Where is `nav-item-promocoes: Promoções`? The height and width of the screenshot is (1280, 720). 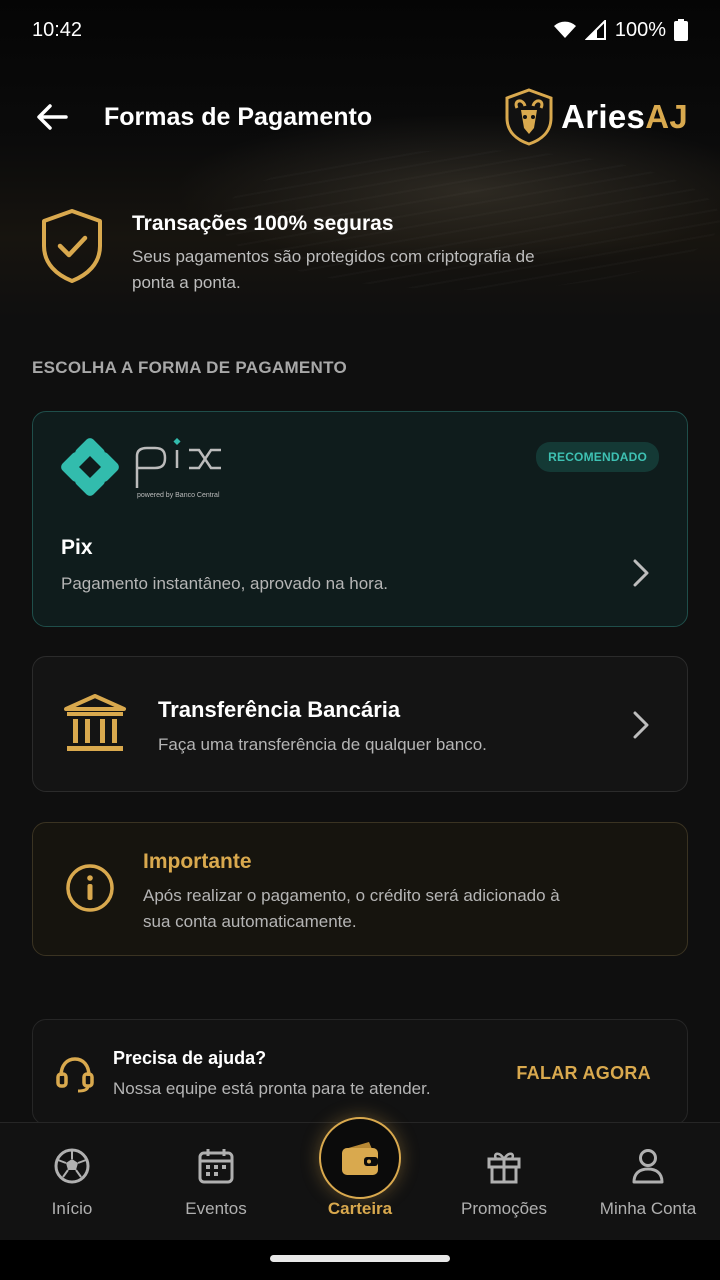
nav-item-promocoes: Promoções is located at coordinates (504, 1181).